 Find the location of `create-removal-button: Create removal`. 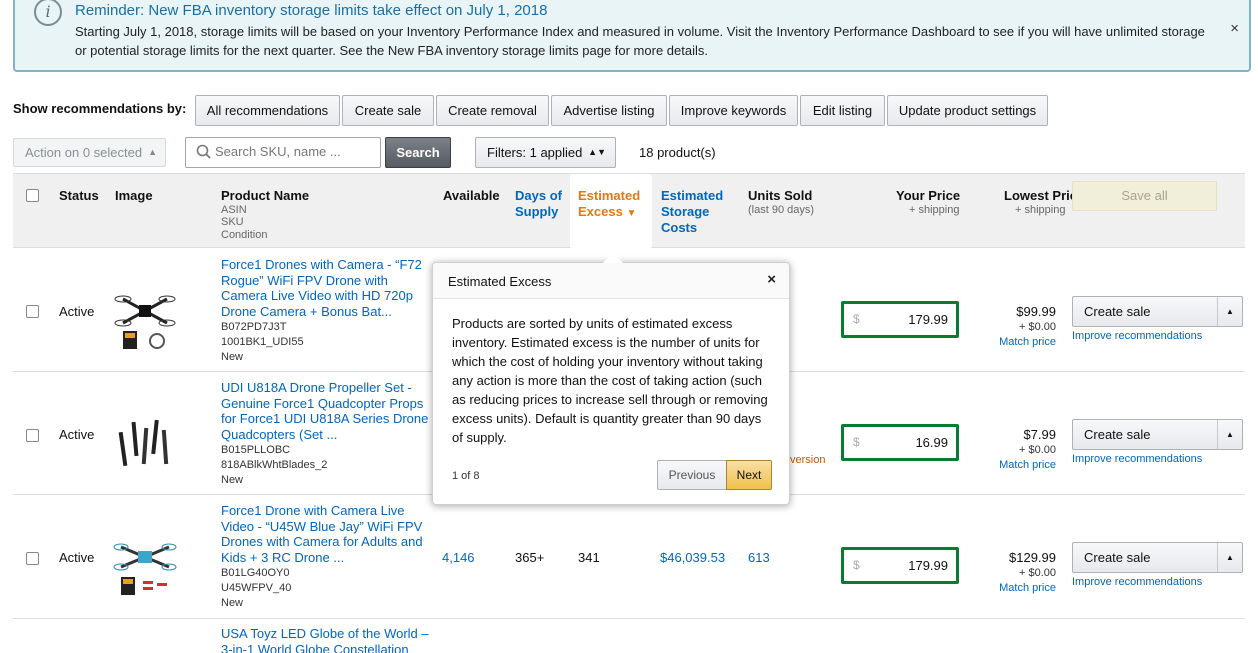

create-removal-button: Create removal is located at coordinates (492, 110).